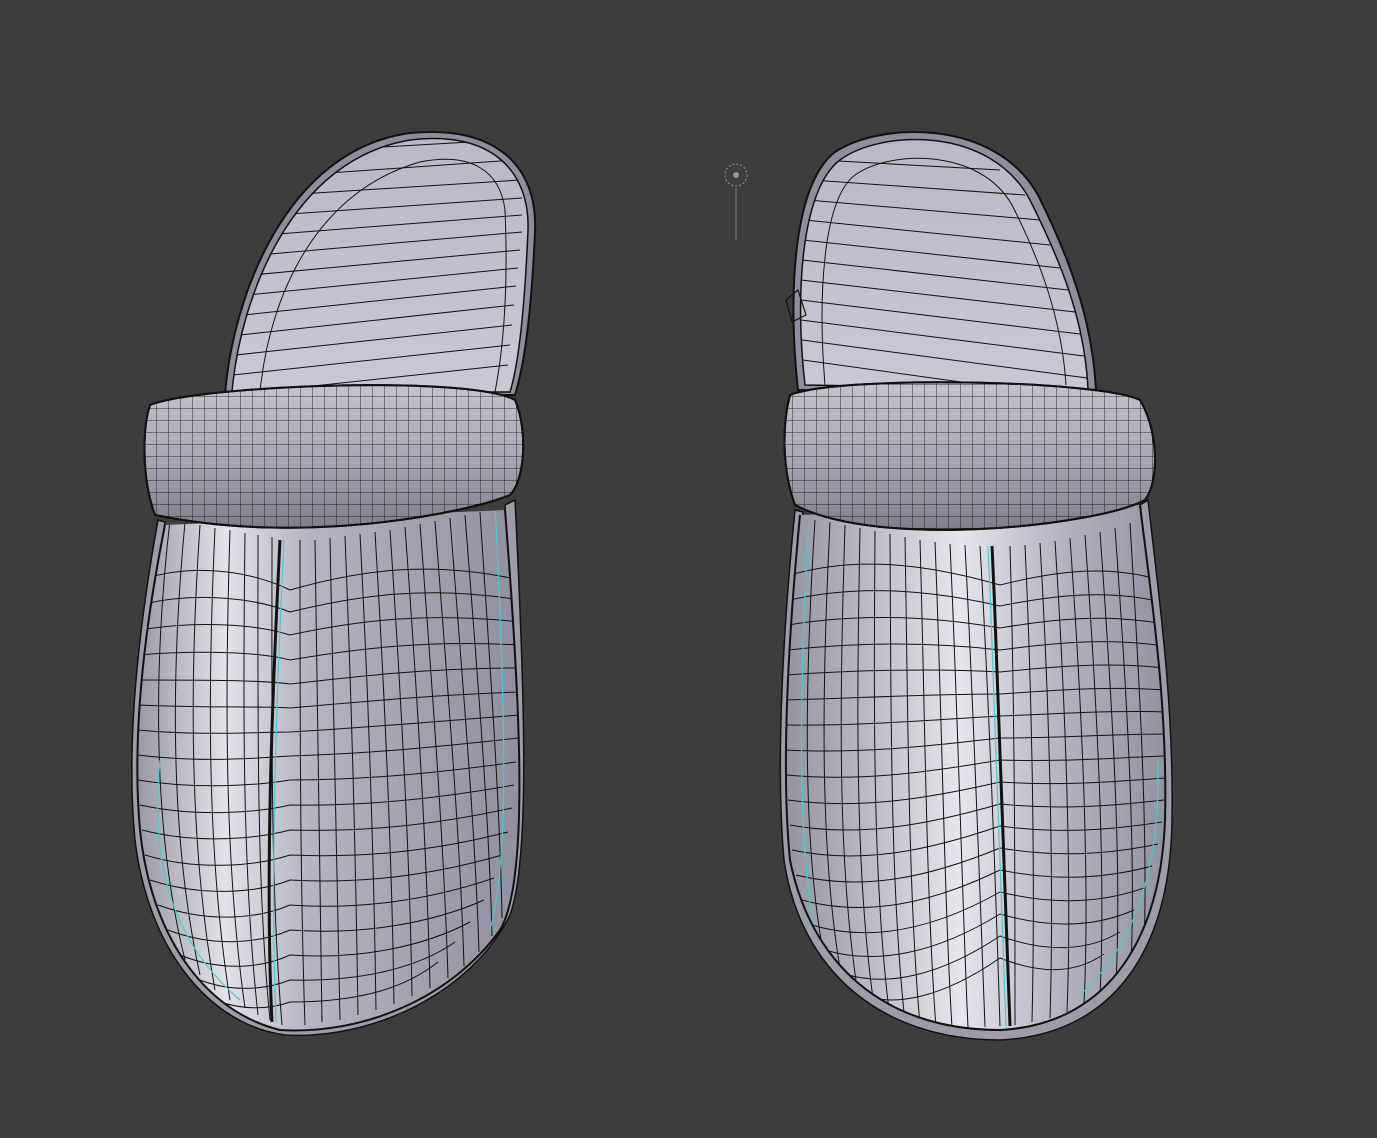  I want to click on toe-cap-left, so click(328, 770).